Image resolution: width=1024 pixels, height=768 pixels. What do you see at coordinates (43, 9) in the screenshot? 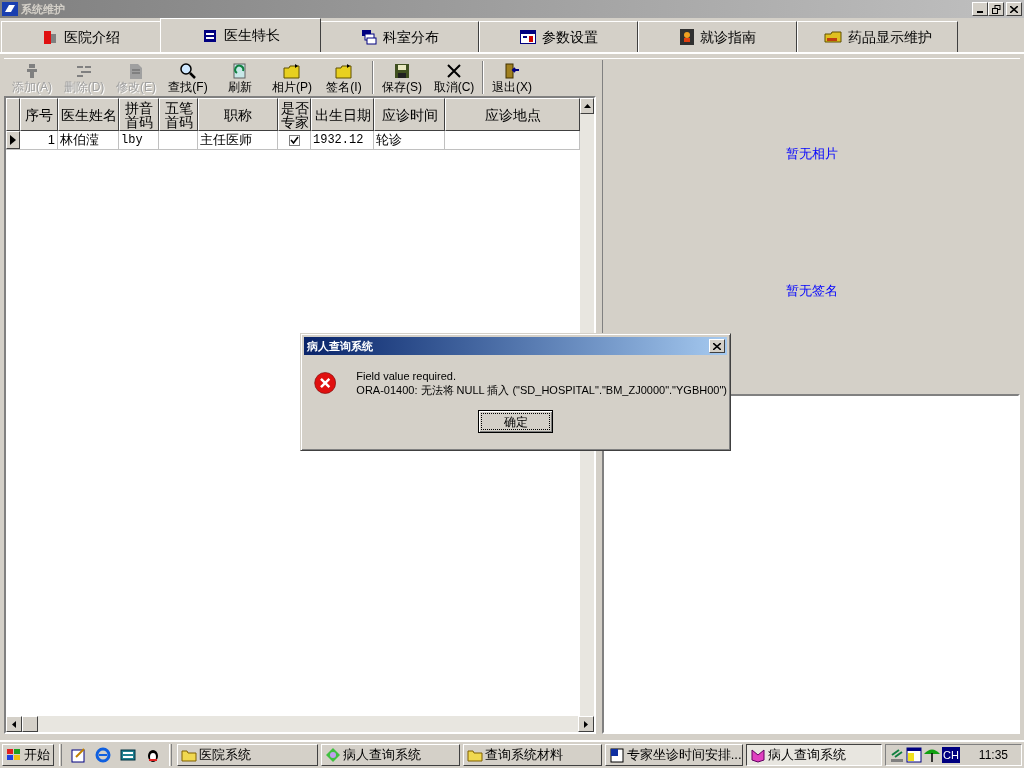
I see `window-title: 系统维护` at bounding box center [43, 9].